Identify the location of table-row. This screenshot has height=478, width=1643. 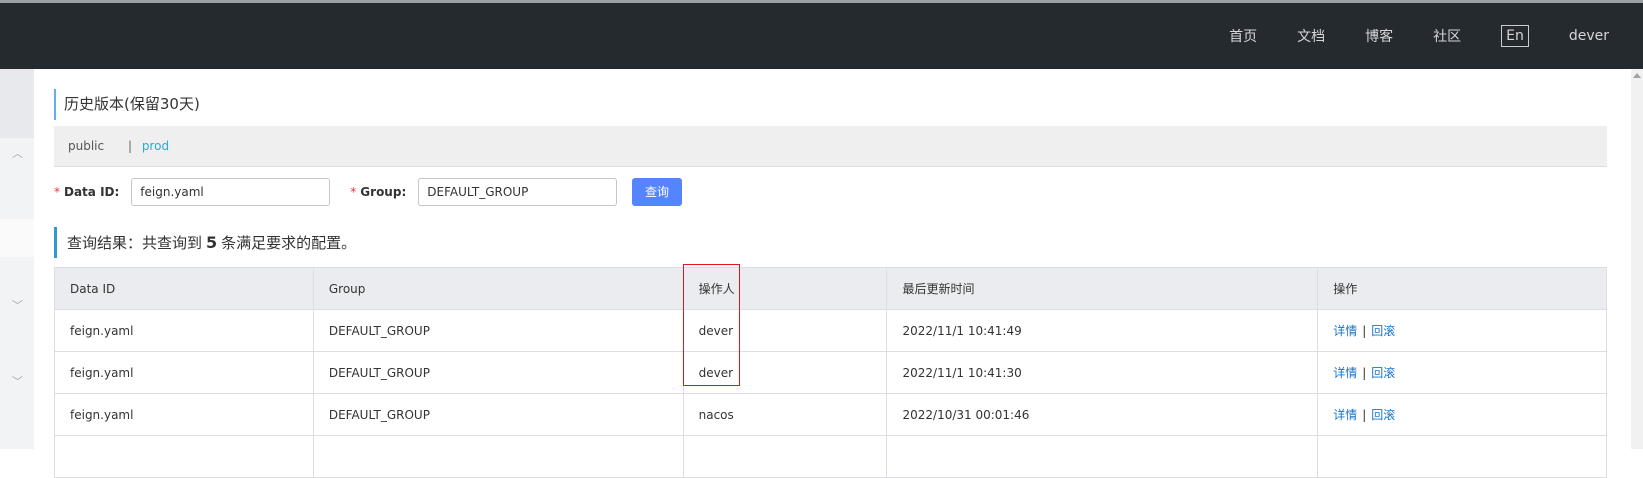
(830, 456).